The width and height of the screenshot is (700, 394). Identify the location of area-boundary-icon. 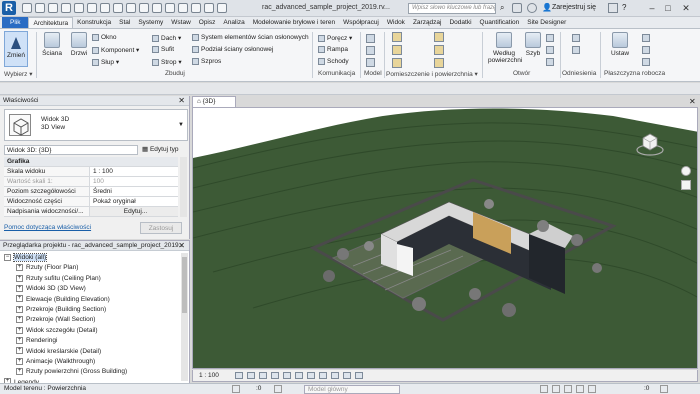
(439, 50).